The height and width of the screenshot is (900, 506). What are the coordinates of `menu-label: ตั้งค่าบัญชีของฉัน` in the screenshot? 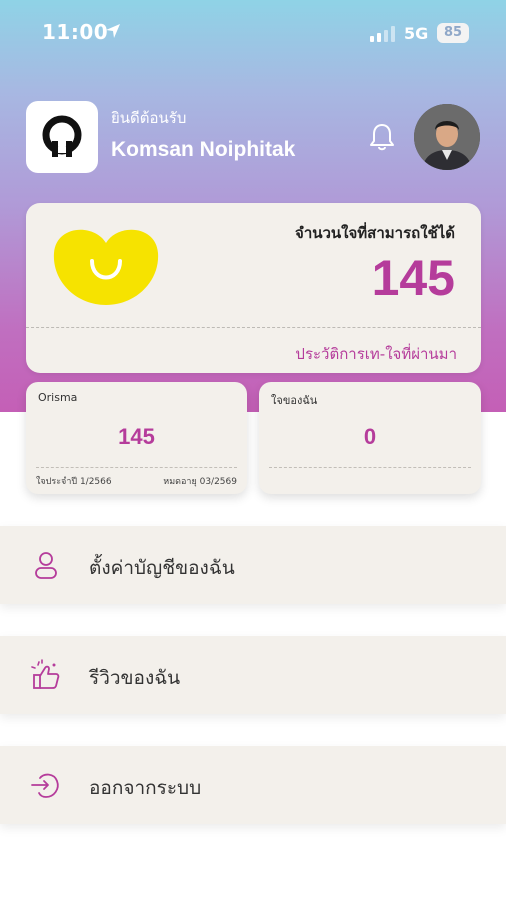 It's located at (162, 568).